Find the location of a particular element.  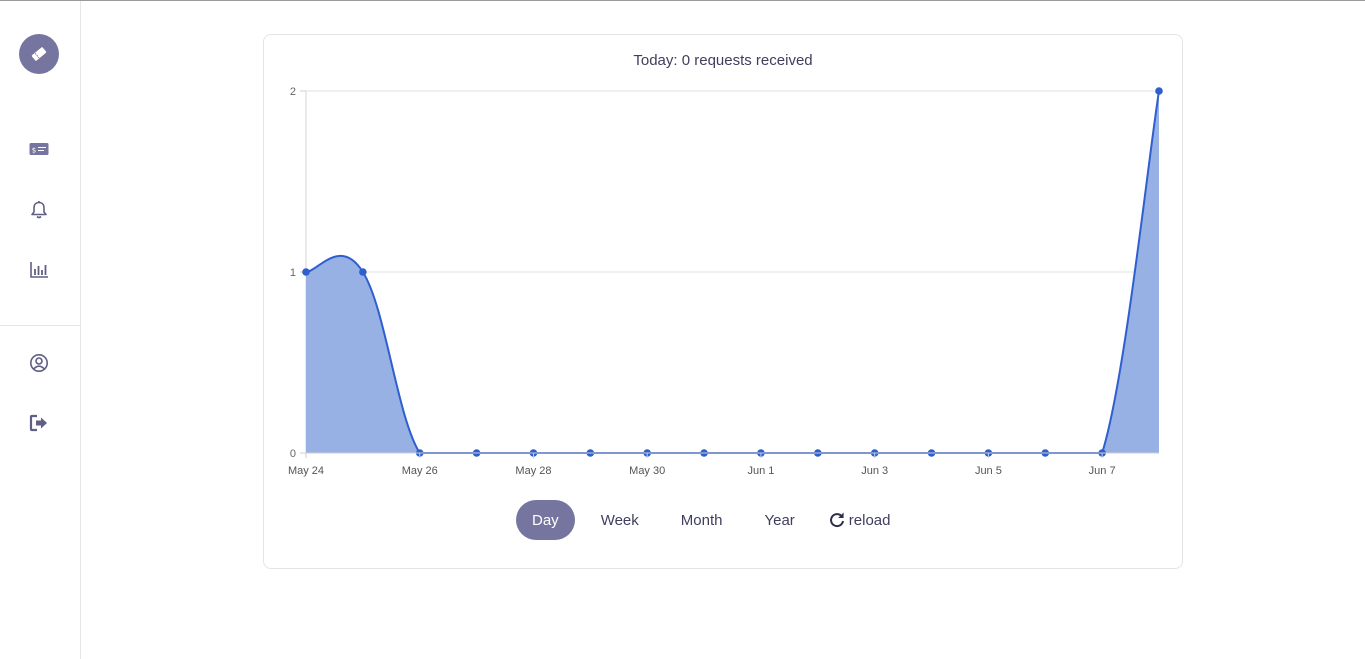

x-tick-label: Jun 7 is located at coordinates (1102, 471).